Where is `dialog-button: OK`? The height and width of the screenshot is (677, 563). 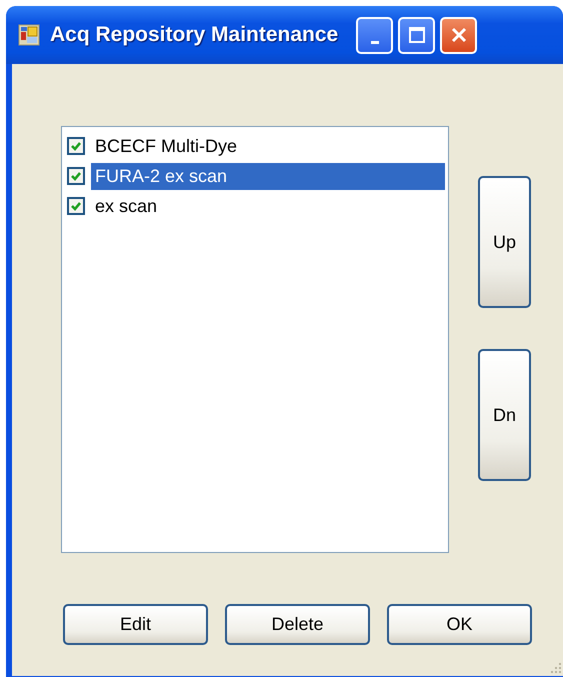
dialog-button: OK is located at coordinates (459, 624).